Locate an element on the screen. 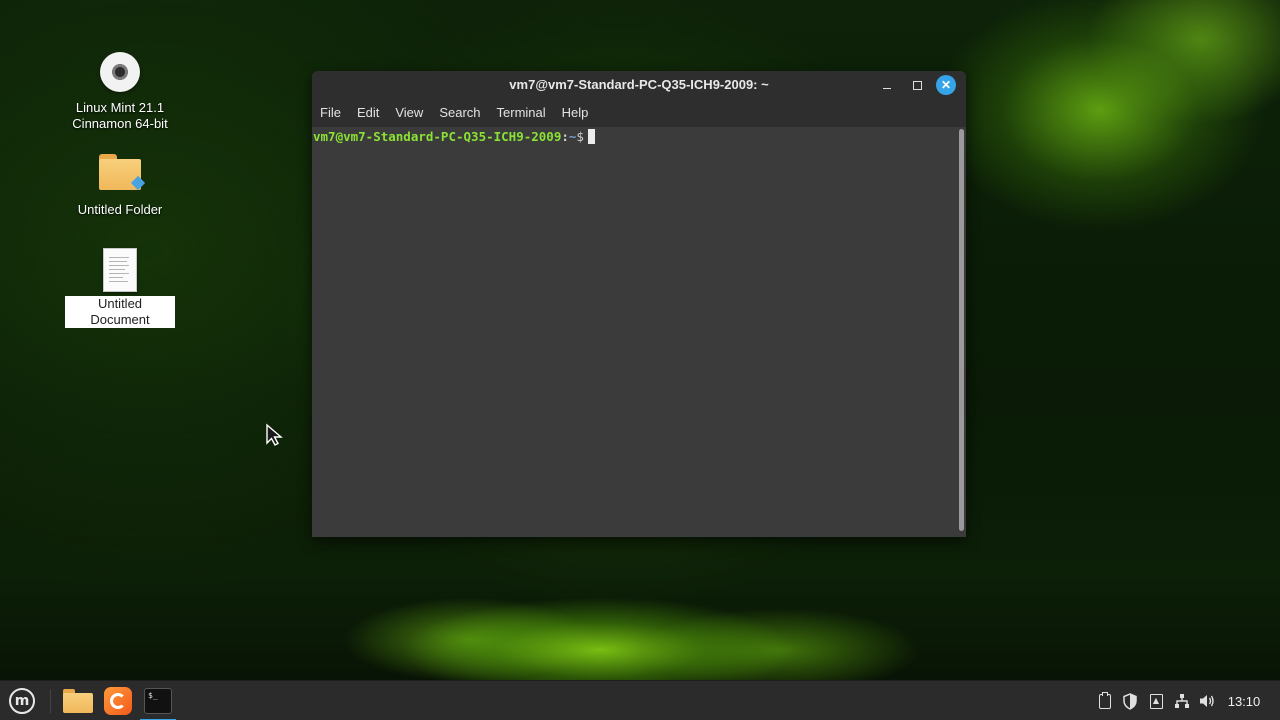  text-cursor is located at coordinates (591, 136).